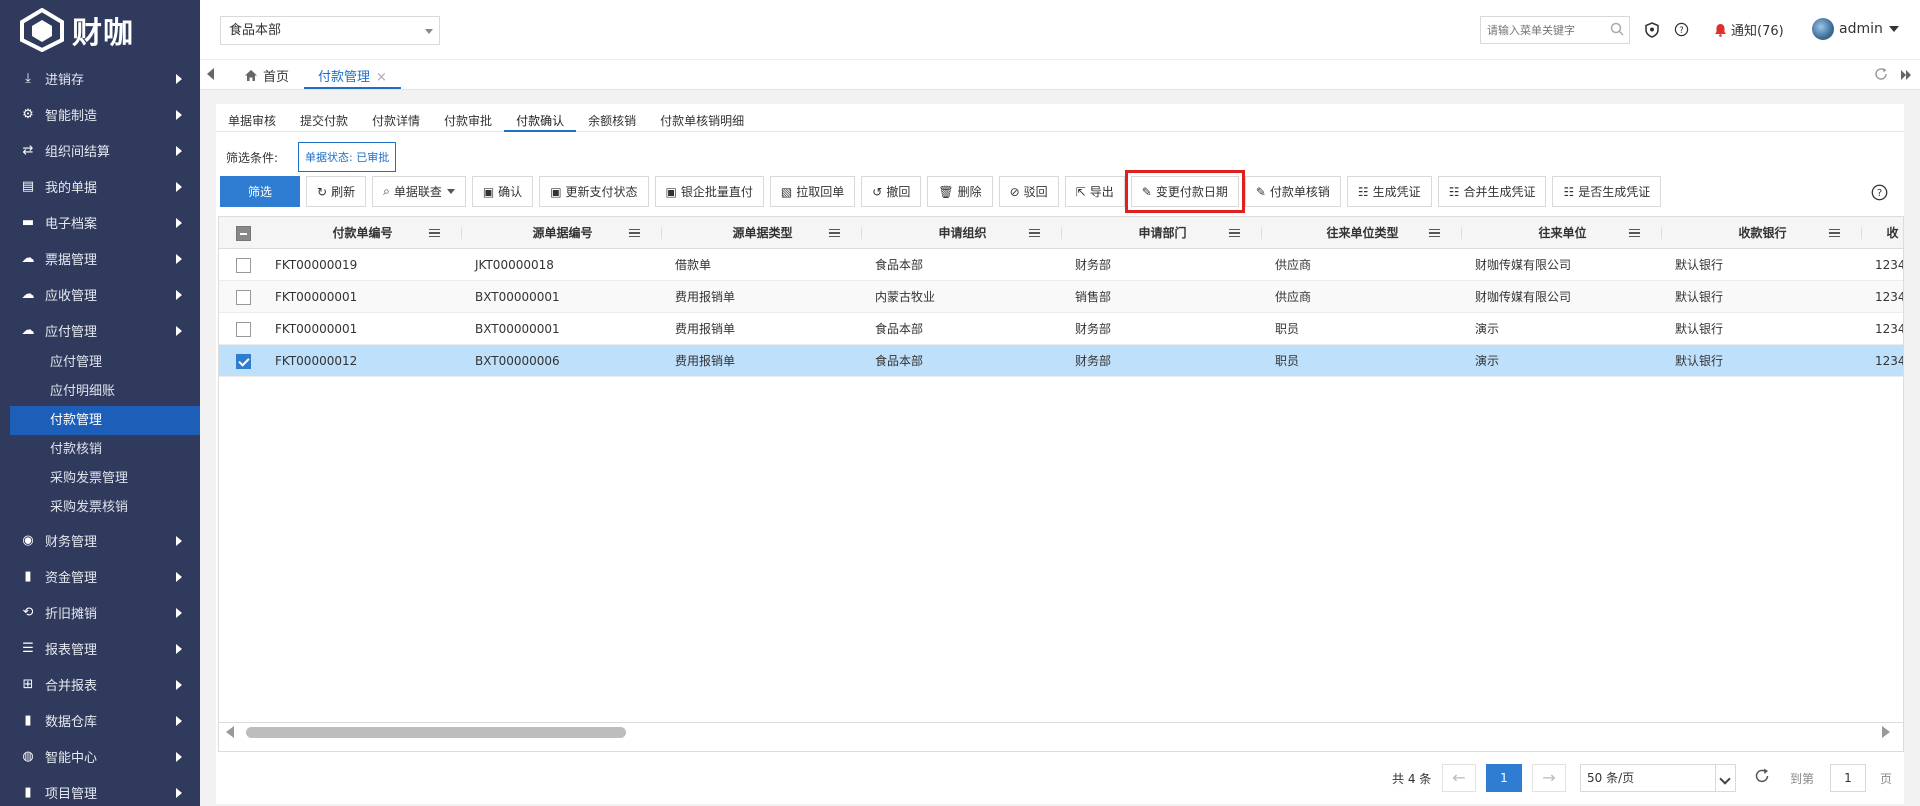 Image resolution: width=1920 pixels, height=806 pixels. What do you see at coordinates (812, 191) in the screenshot?
I see `toolbar-button: ▧ 拉取回单` at bounding box center [812, 191].